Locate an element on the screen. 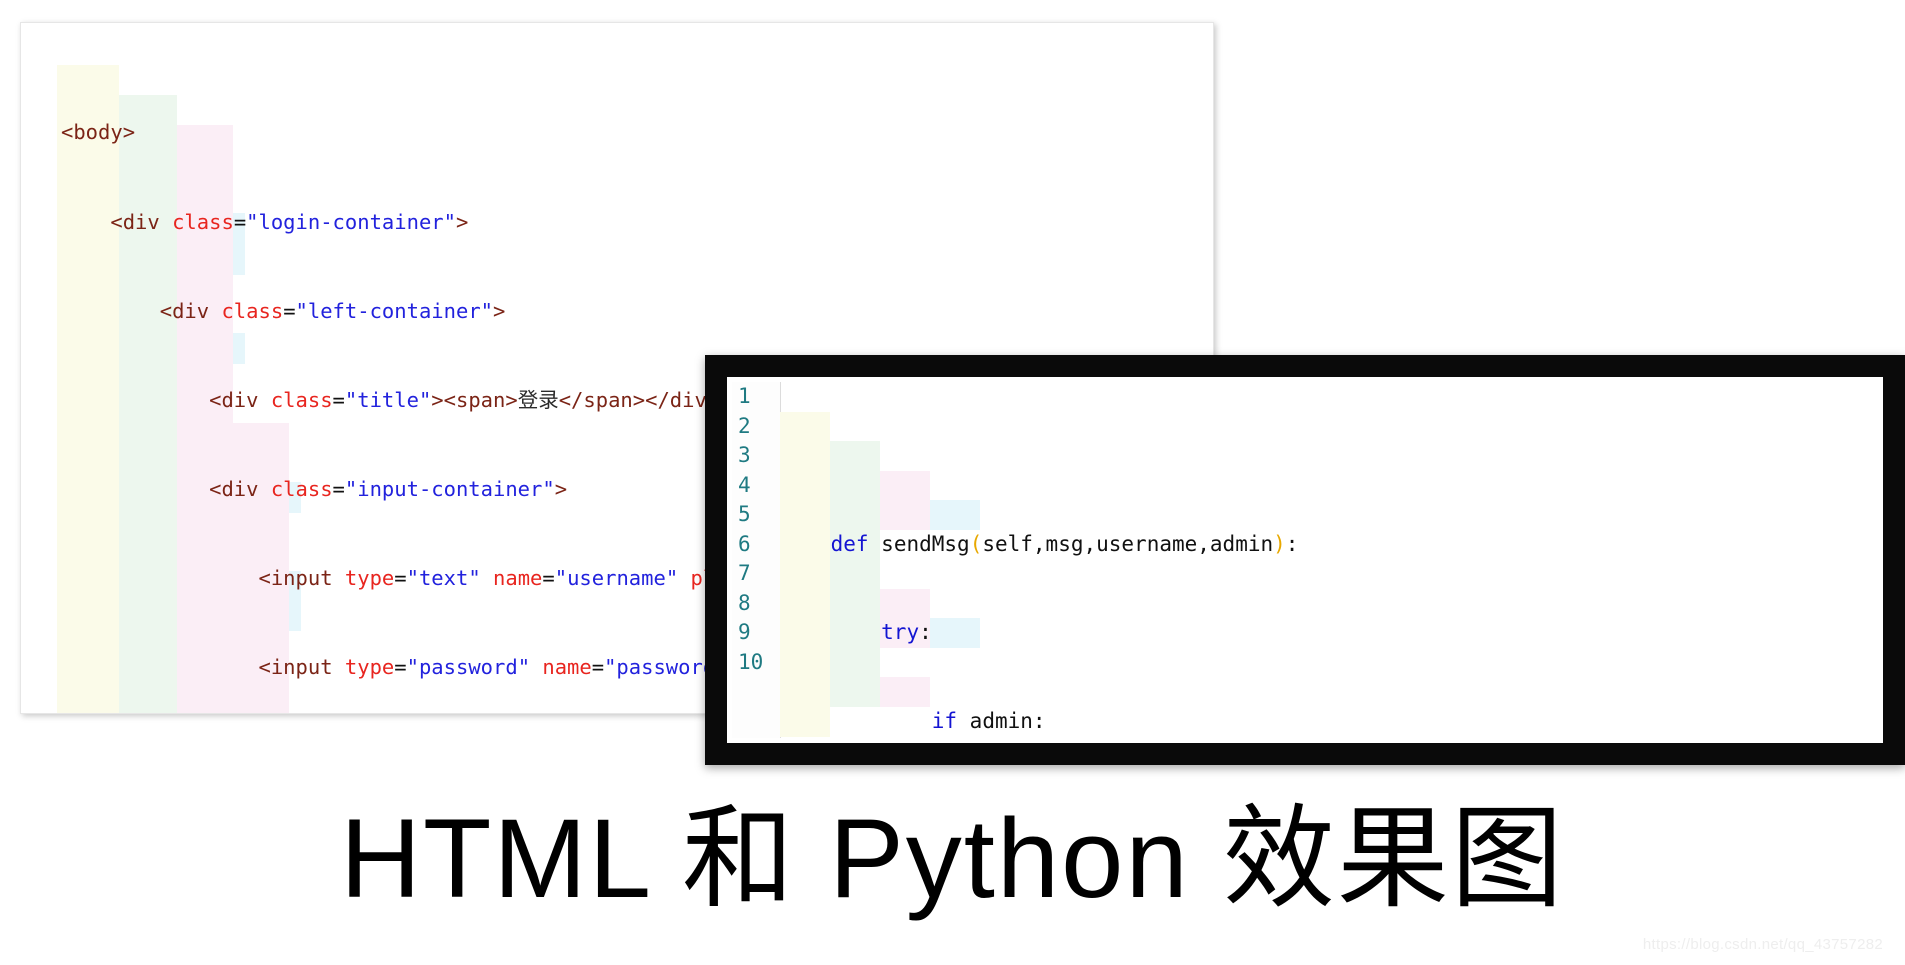 The width and height of the screenshot is (1905, 965). line-number: 3 is located at coordinates (744, 455).